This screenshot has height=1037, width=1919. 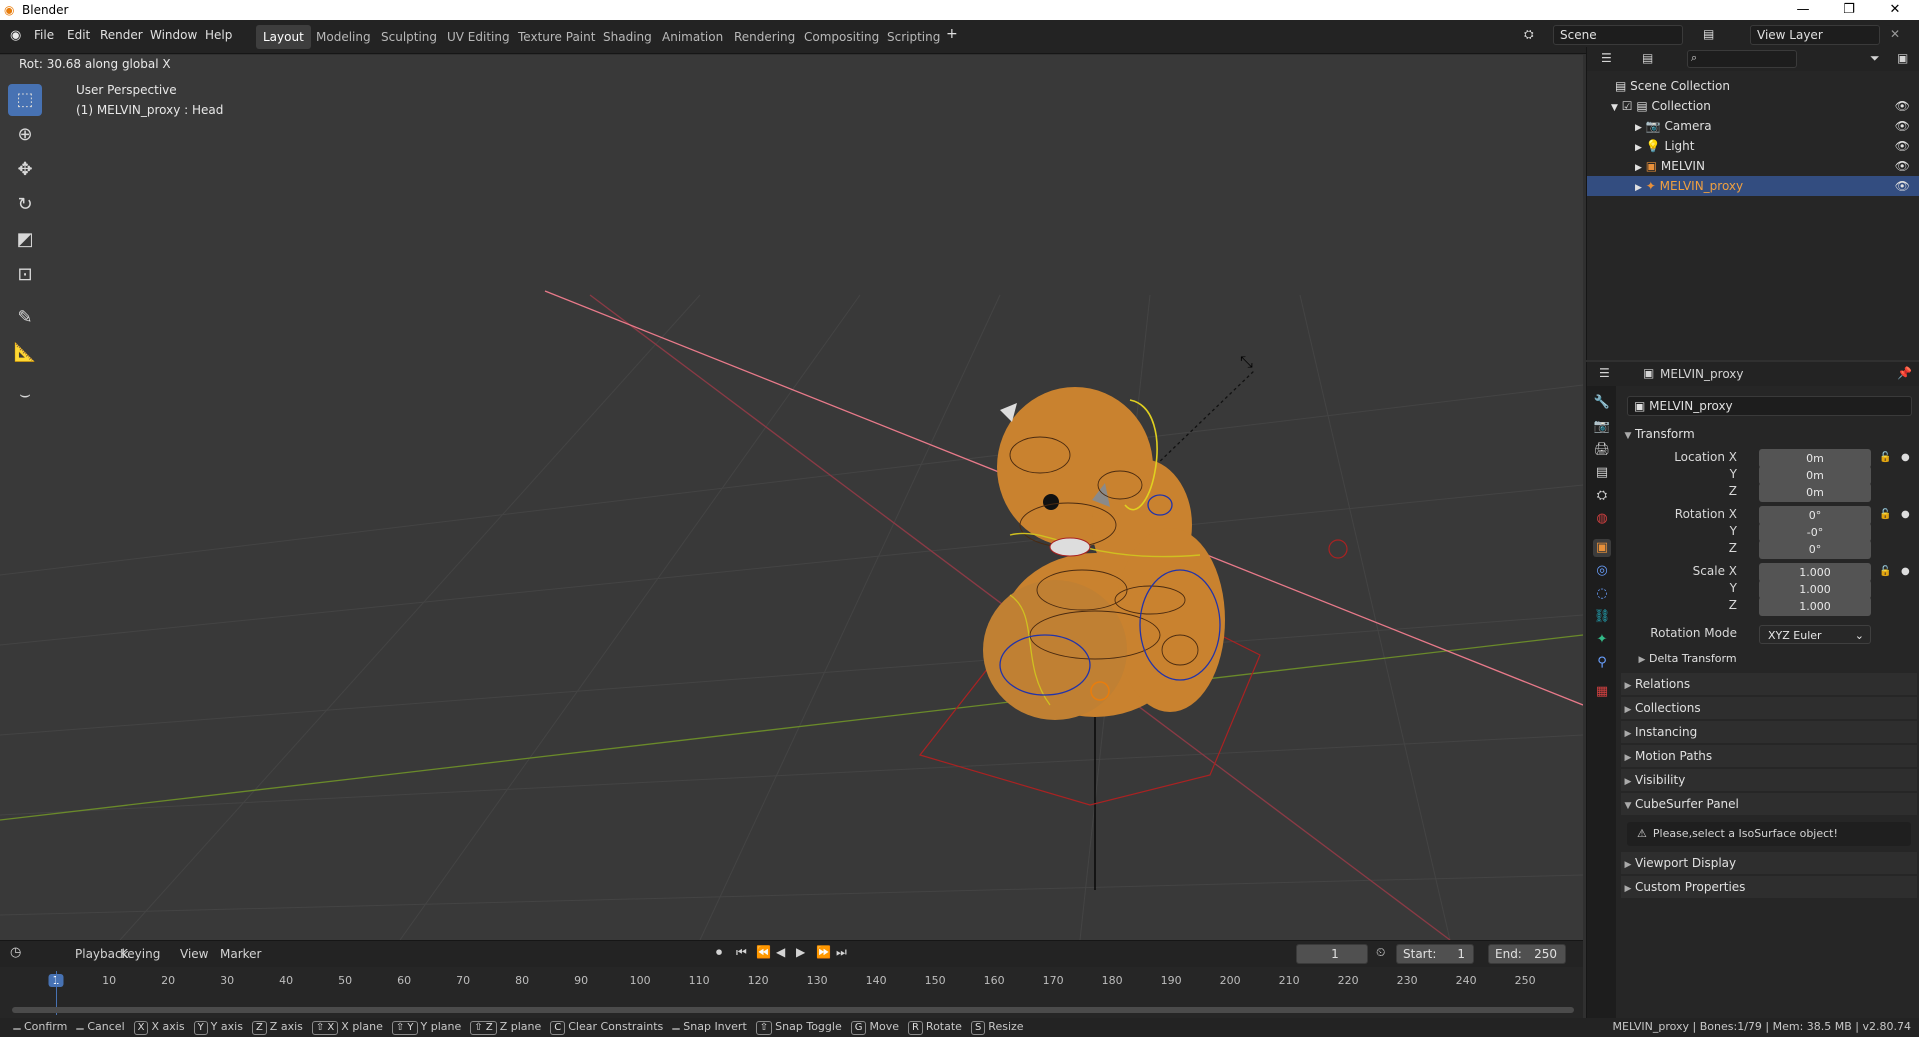 What do you see at coordinates (15, 952) in the screenshot?
I see `editor-type-icon: ◷` at bounding box center [15, 952].